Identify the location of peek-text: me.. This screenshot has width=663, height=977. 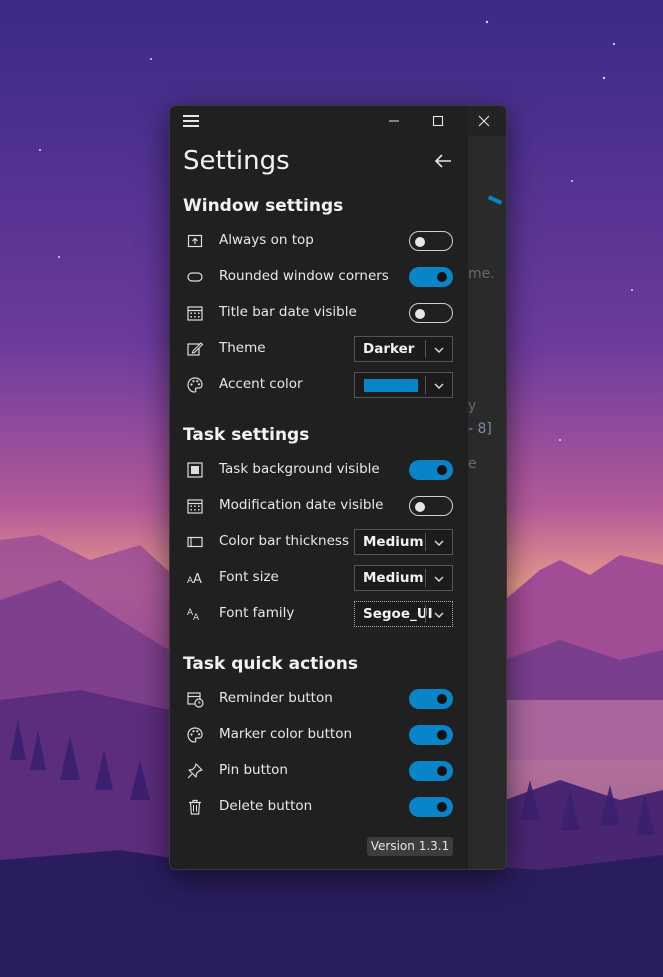
(481, 274).